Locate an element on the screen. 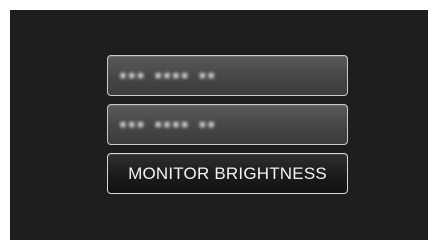 The image size is (436, 248). monitor-brightness-label: MONITOR BRIGHTNESS is located at coordinates (227, 173).